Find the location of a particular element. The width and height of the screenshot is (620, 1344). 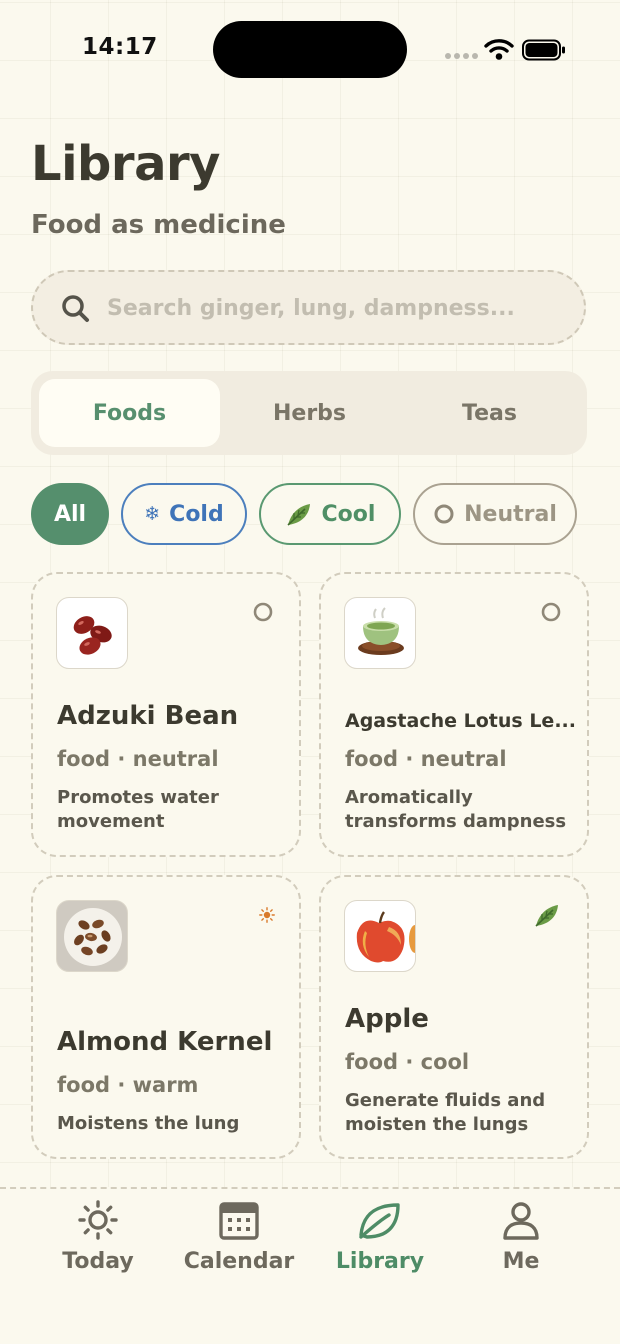

green-tea-cup-image is located at coordinates (380, 633).